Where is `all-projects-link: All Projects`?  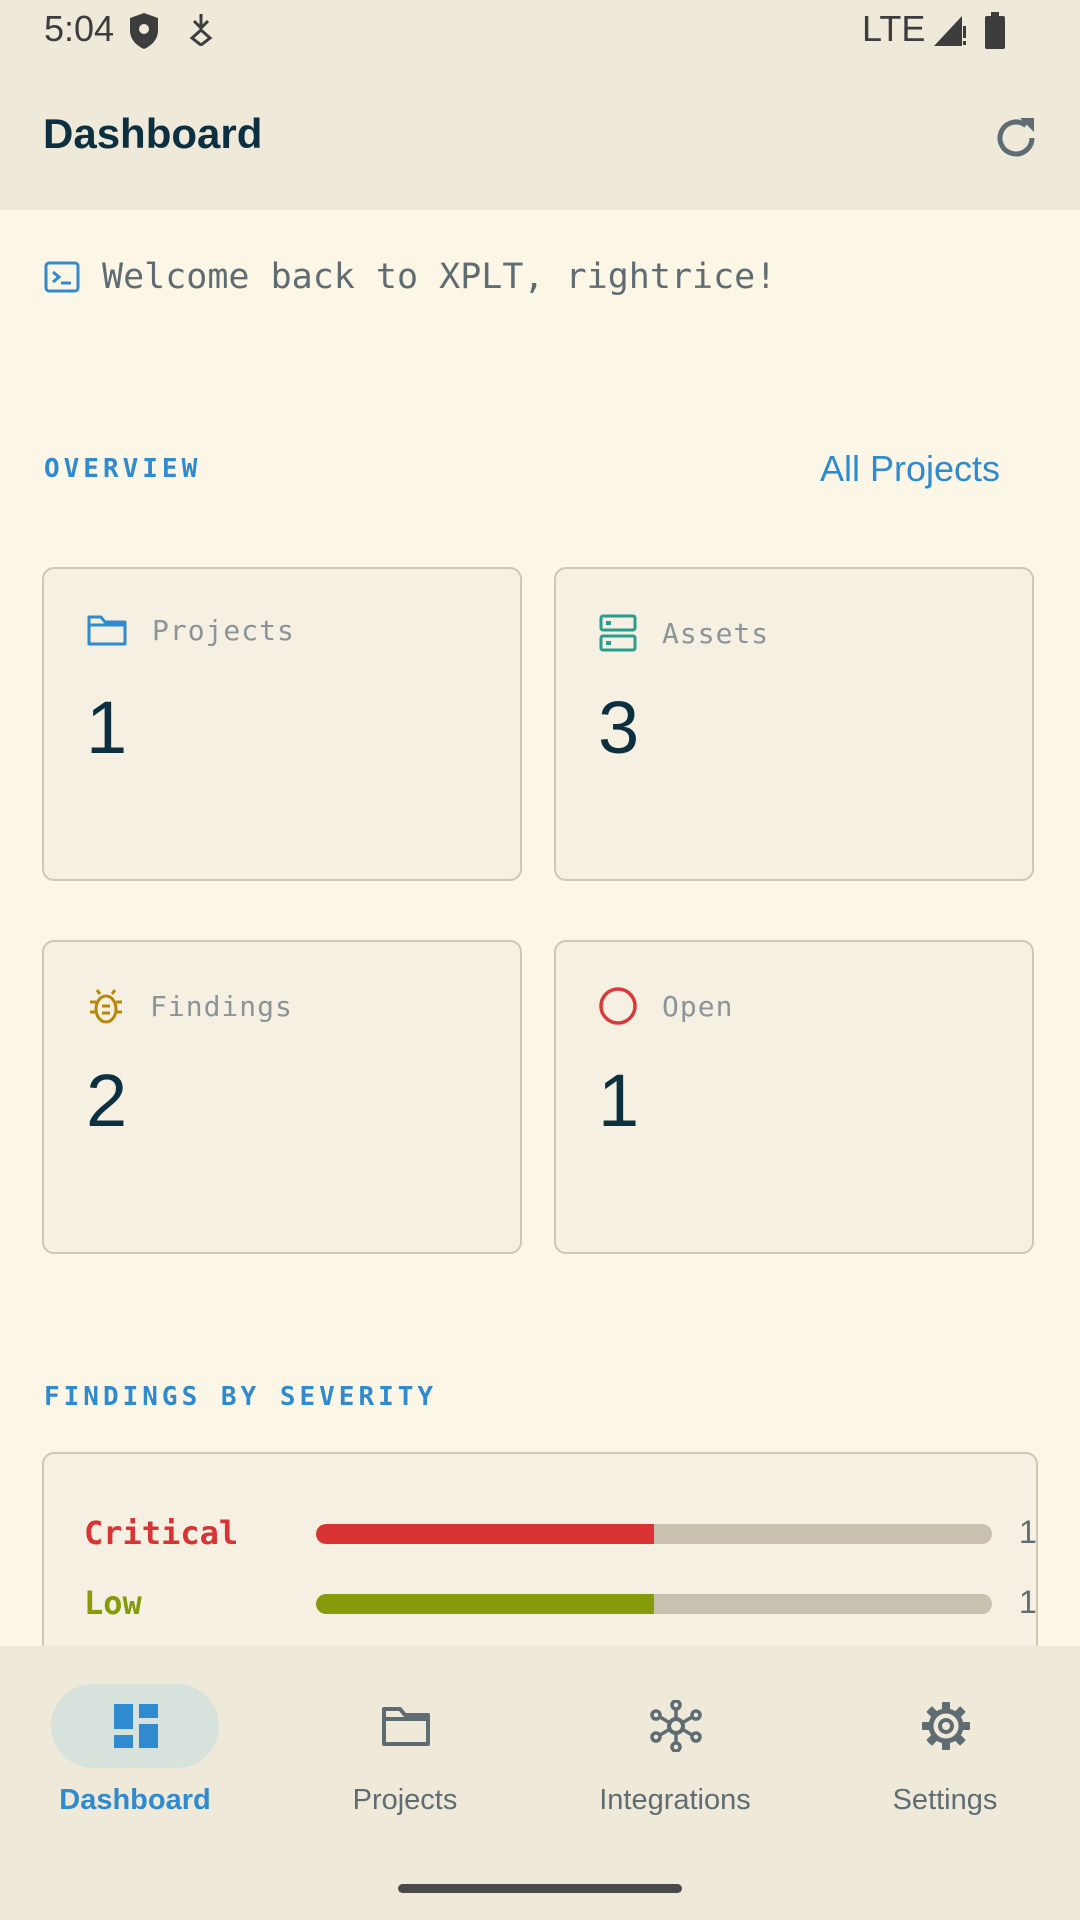
all-projects-link: All Projects is located at coordinates (910, 469).